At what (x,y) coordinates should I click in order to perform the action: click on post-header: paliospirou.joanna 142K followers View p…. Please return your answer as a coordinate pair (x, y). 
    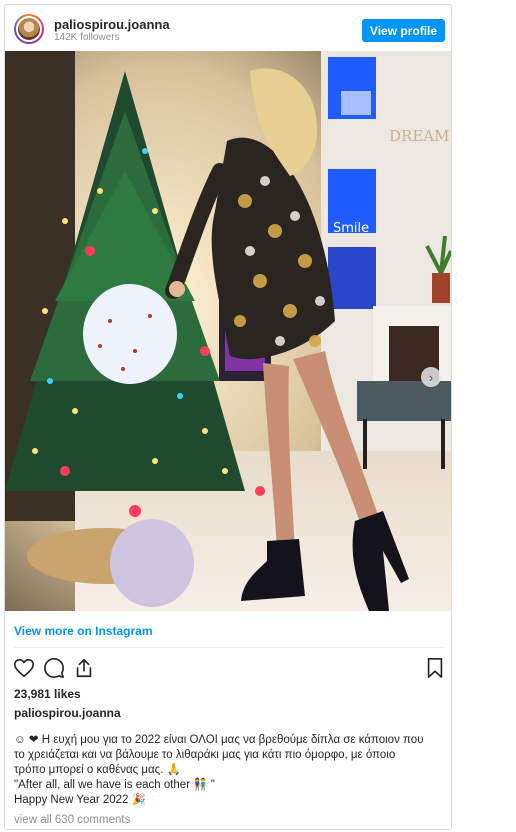
    Looking at the image, I should click on (228, 28).